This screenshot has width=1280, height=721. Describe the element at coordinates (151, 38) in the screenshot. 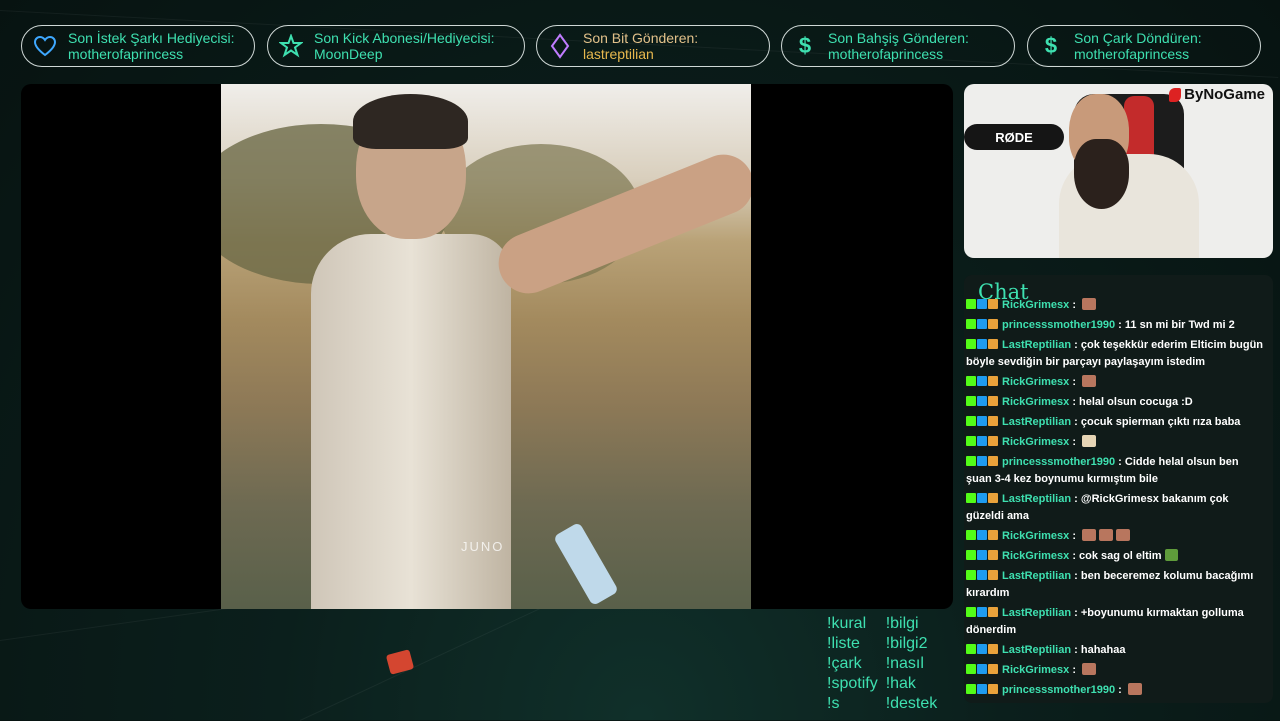

I see `alert-title: Son İstek Şarkı Hediyecisi:` at that location.